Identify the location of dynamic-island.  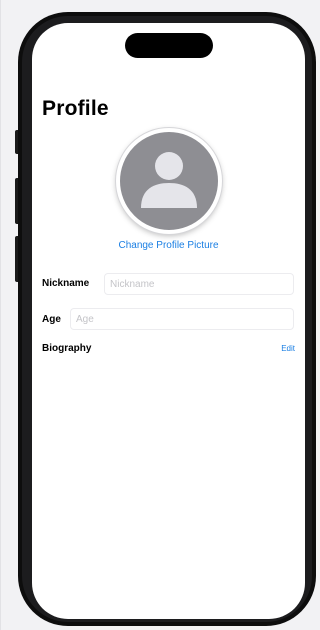
(169, 45).